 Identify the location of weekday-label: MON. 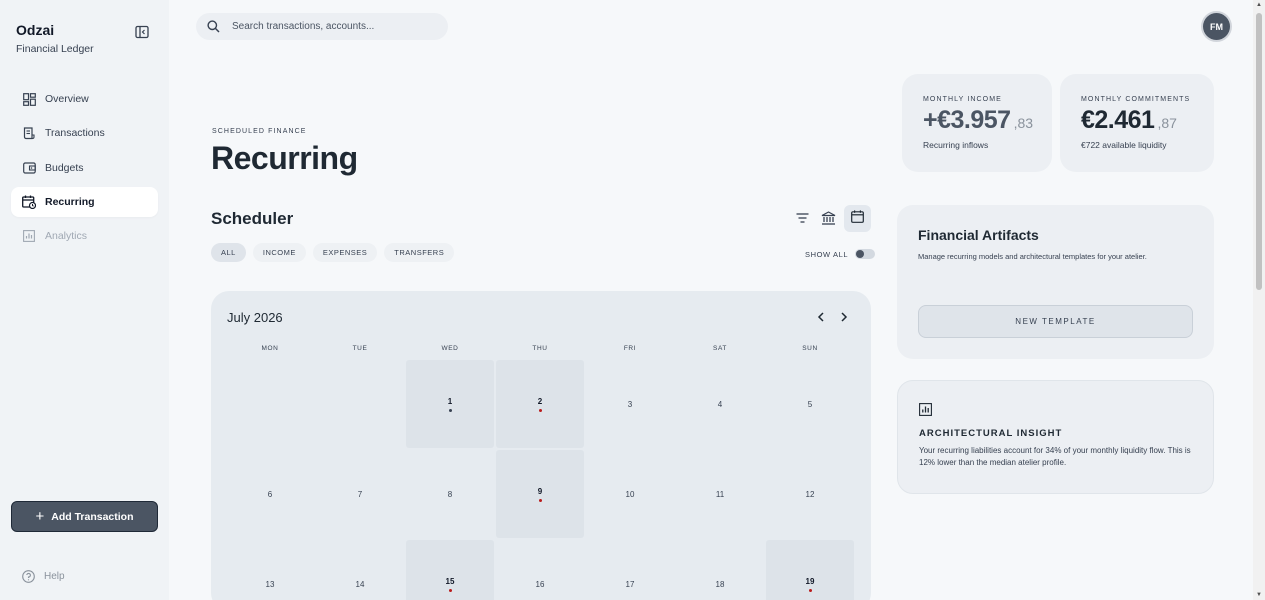
(270, 348).